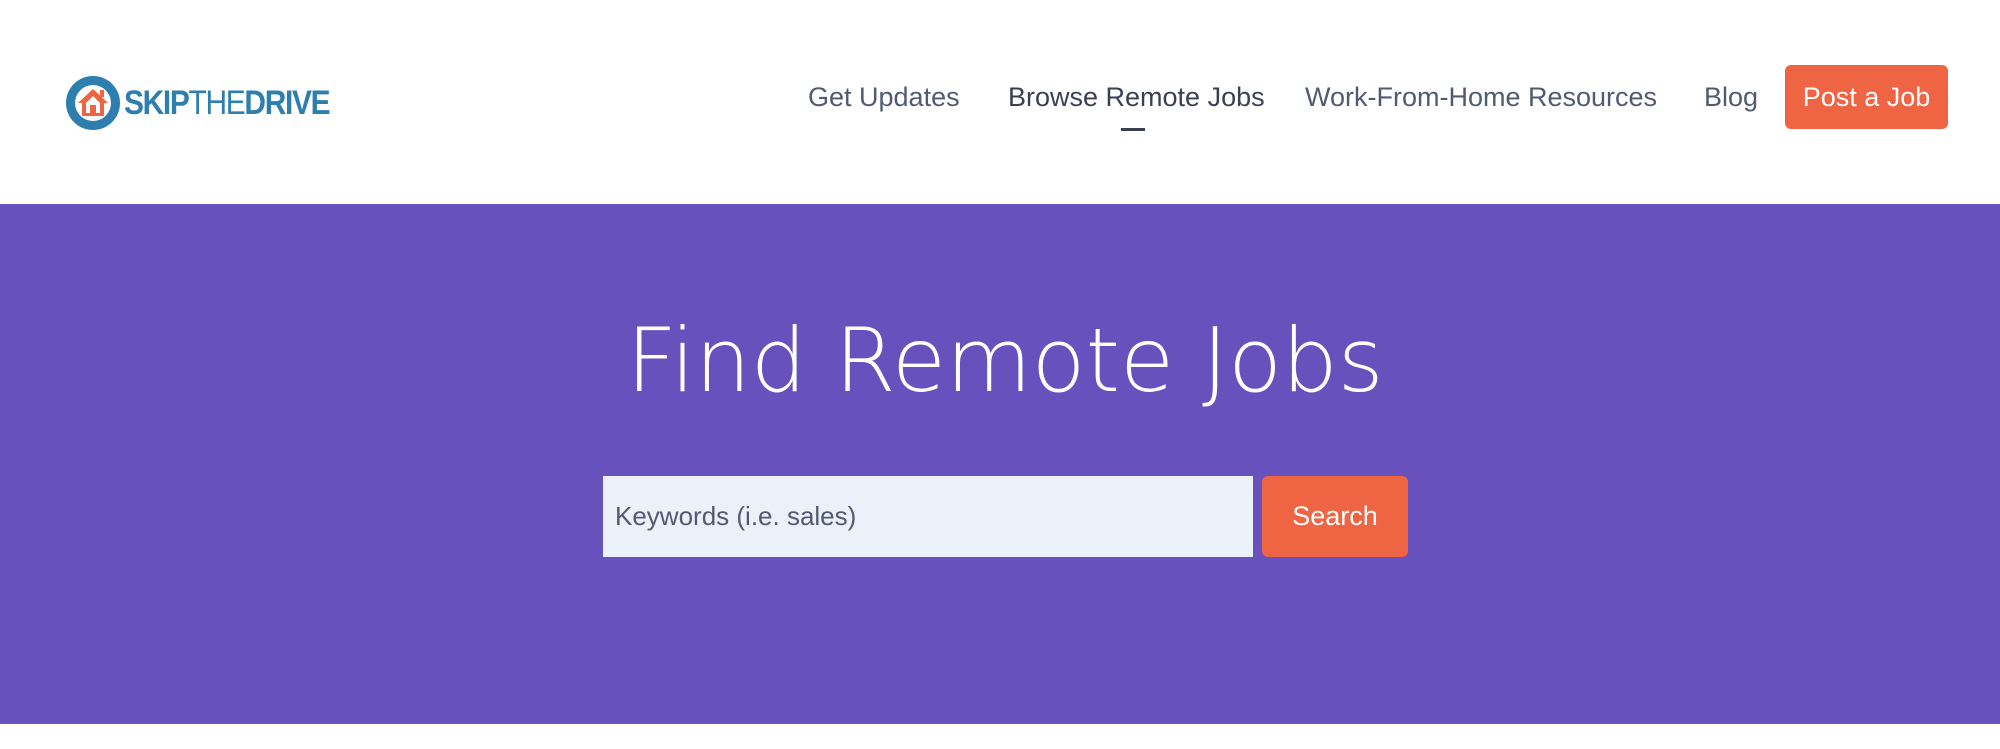  What do you see at coordinates (1005, 360) in the screenshot?
I see `hero-title: Find Remote Jobs` at bounding box center [1005, 360].